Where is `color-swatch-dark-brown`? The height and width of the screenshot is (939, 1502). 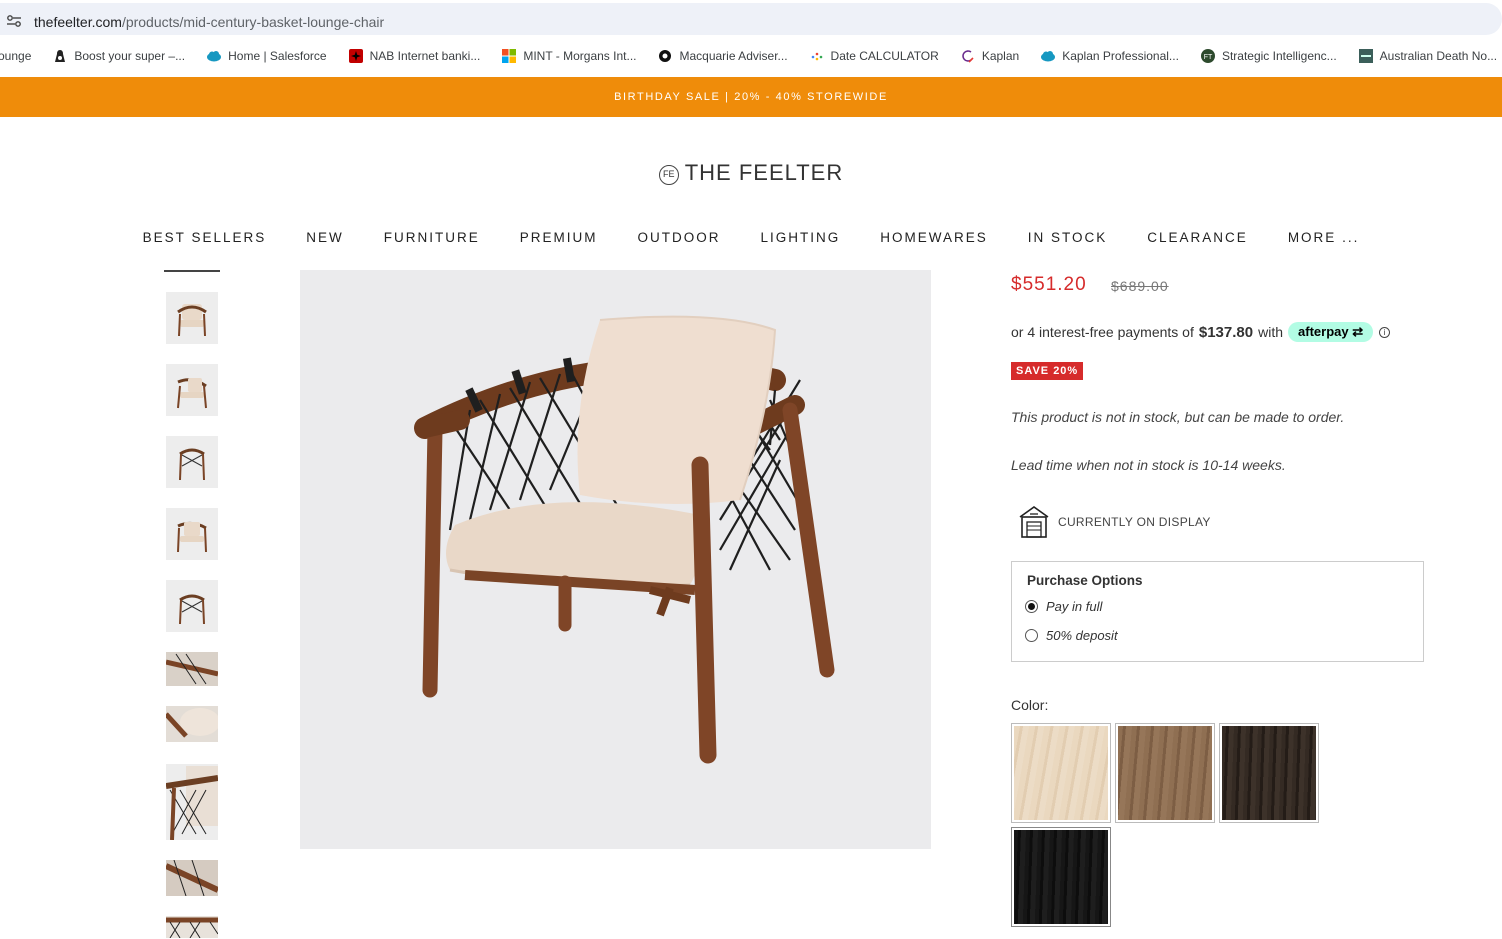 color-swatch-dark-brown is located at coordinates (1269, 773).